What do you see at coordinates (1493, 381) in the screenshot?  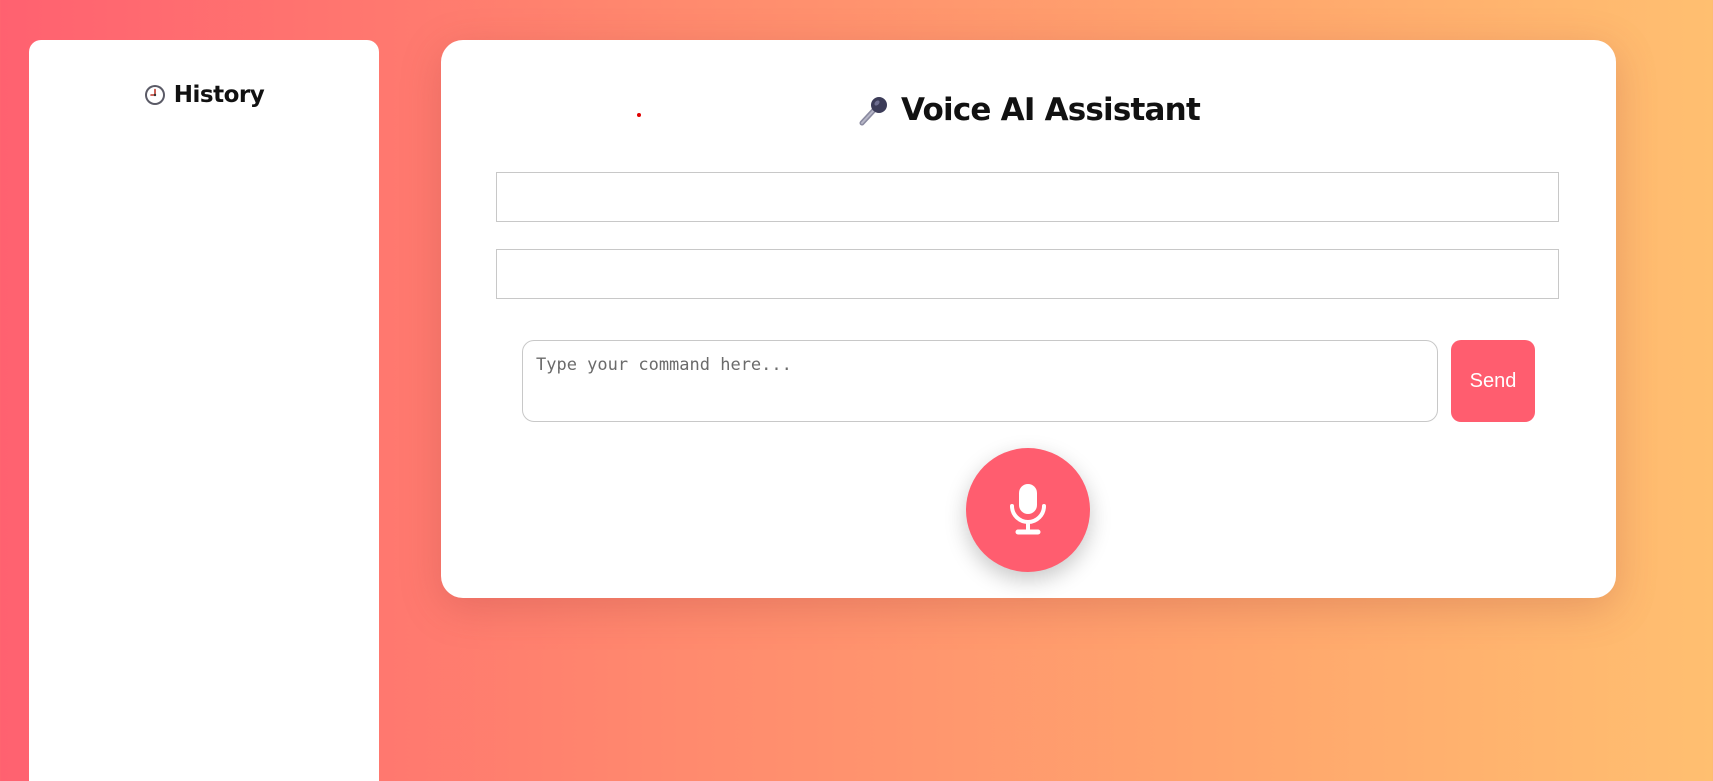 I see `send-button: Send` at bounding box center [1493, 381].